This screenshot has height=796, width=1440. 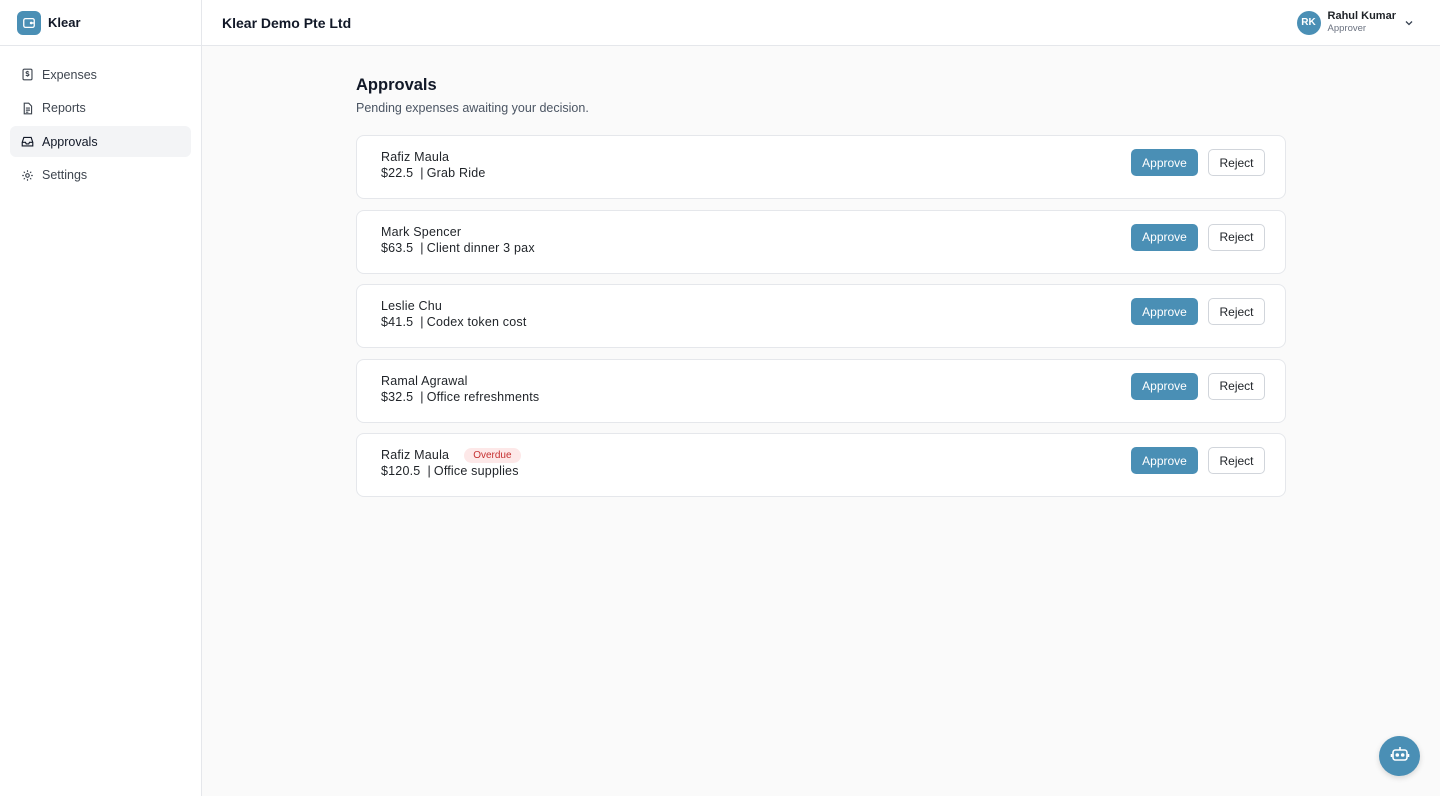 I want to click on expense-detail: $22.5 | Grab Ride, so click(x=433, y=173).